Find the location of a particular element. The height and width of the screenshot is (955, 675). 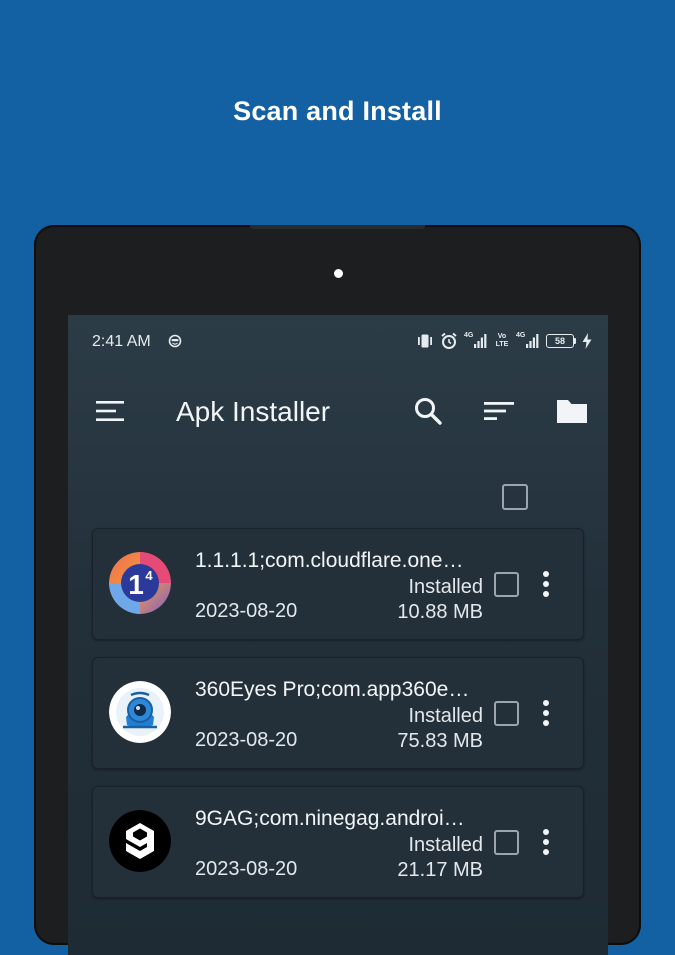

svg-text: 1 is located at coordinates (136, 584).